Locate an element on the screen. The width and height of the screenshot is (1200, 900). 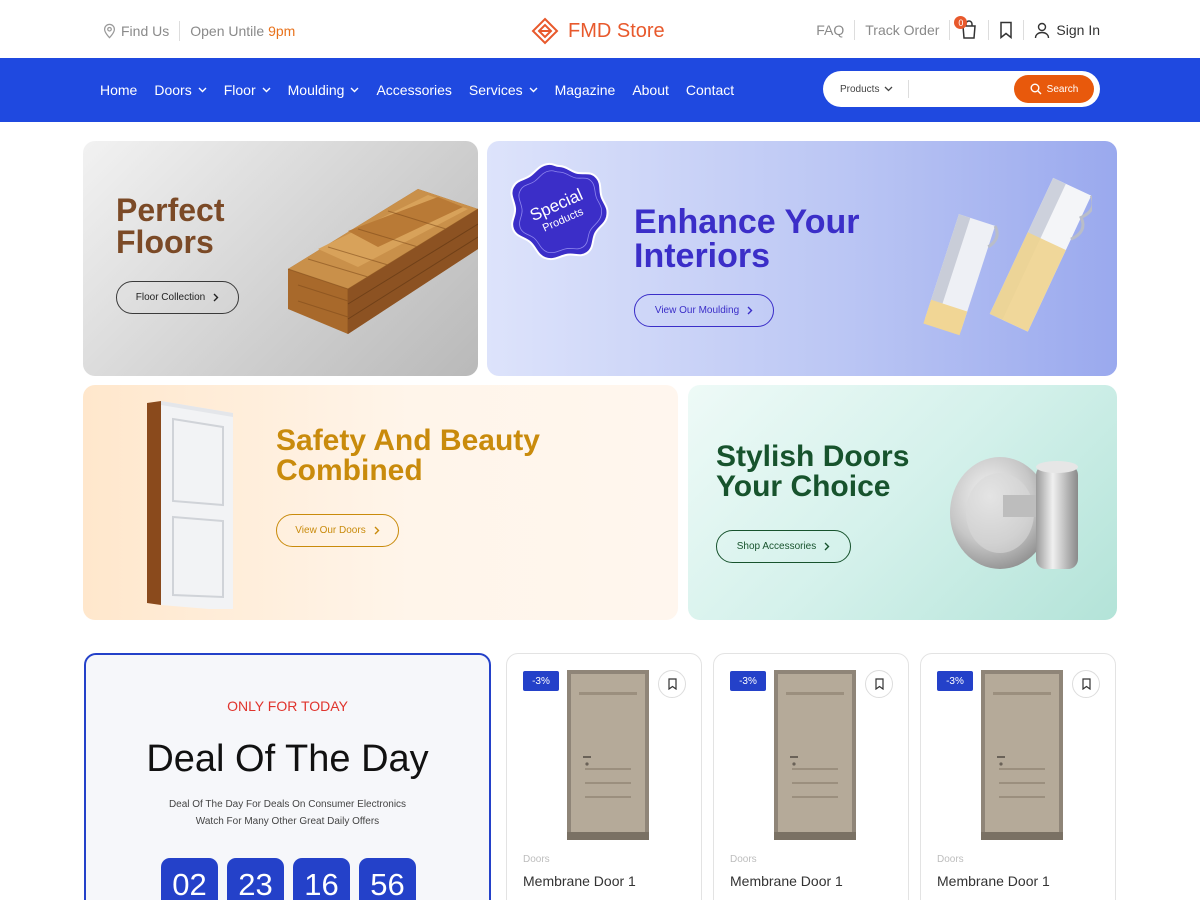
logo-icon is located at coordinates (545, 31).